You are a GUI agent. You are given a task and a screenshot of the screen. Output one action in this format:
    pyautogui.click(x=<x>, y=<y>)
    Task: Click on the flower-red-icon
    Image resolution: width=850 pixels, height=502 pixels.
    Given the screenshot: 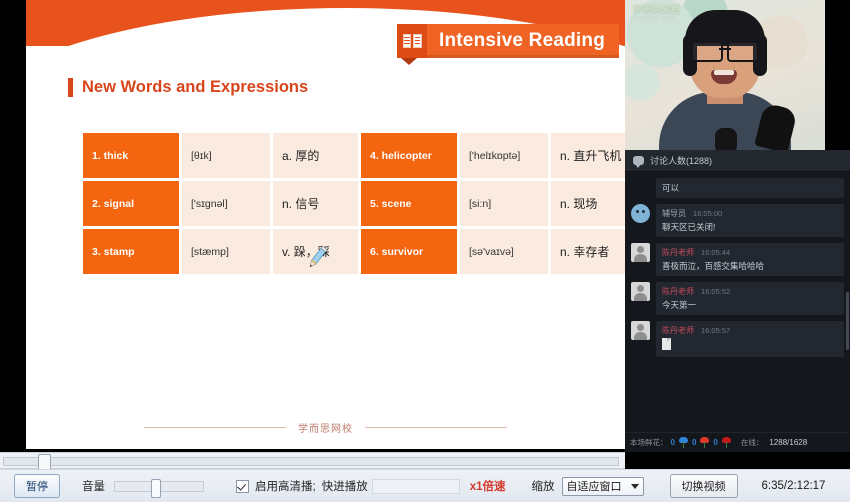 What is the action you would take?
    pyautogui.click(x=704, y=442)
    